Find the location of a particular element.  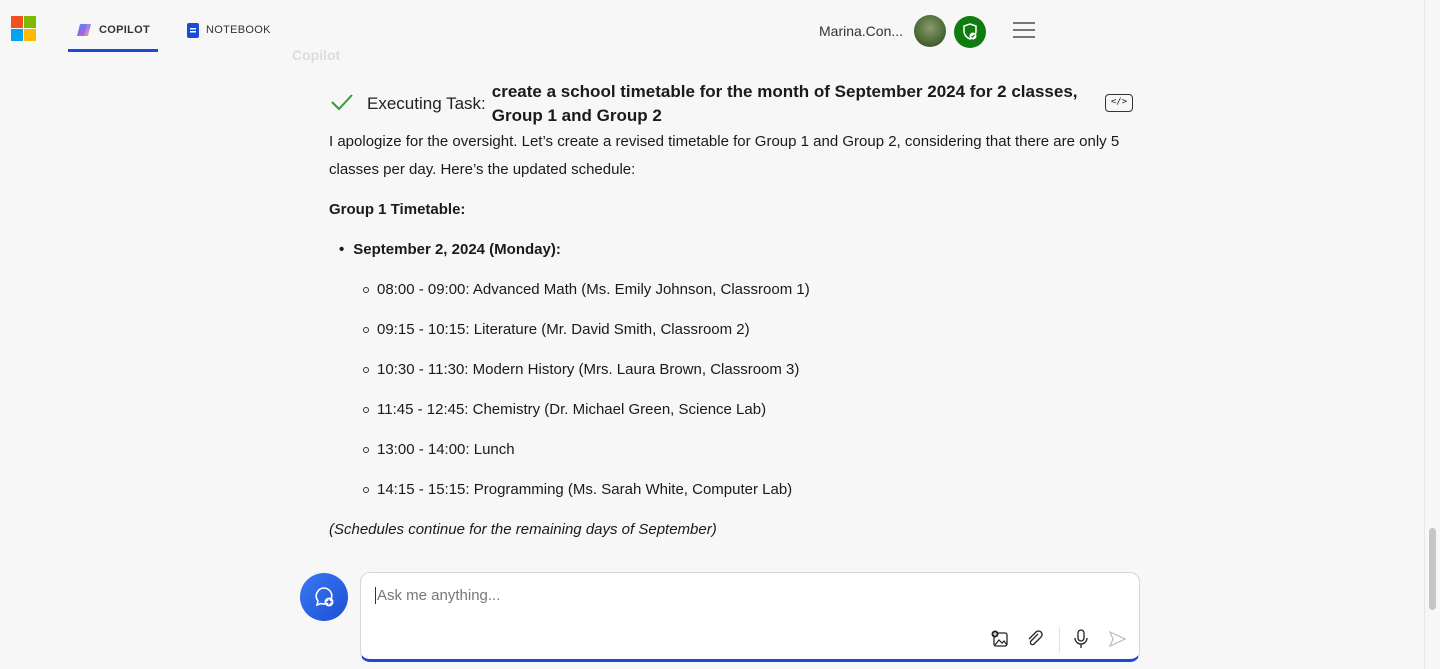

hamburger-menu-icon is located at coordinates (1024, 30).